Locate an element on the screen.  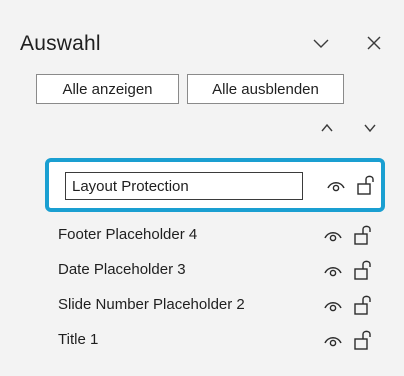
list-item: Slide Number Placeholder 2 is located at coordinates (218, 305).